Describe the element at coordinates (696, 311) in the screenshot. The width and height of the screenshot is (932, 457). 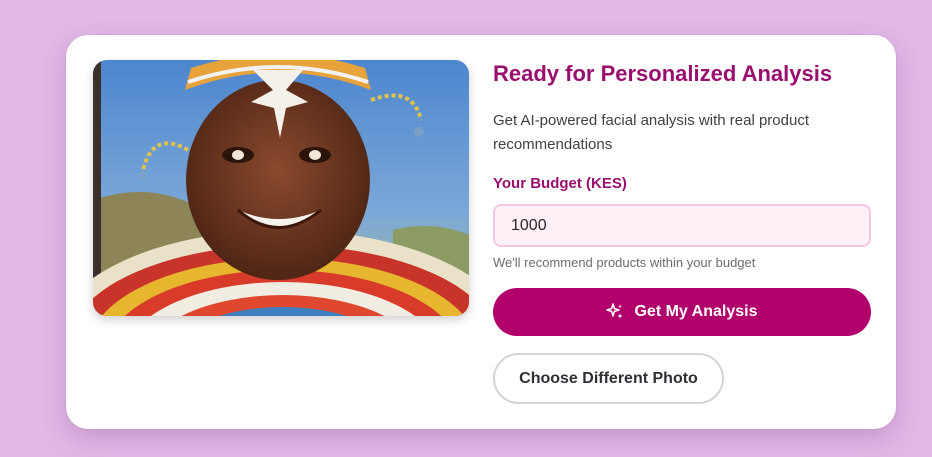
I see `get-analysis-label: Get My Analysis` at that location.